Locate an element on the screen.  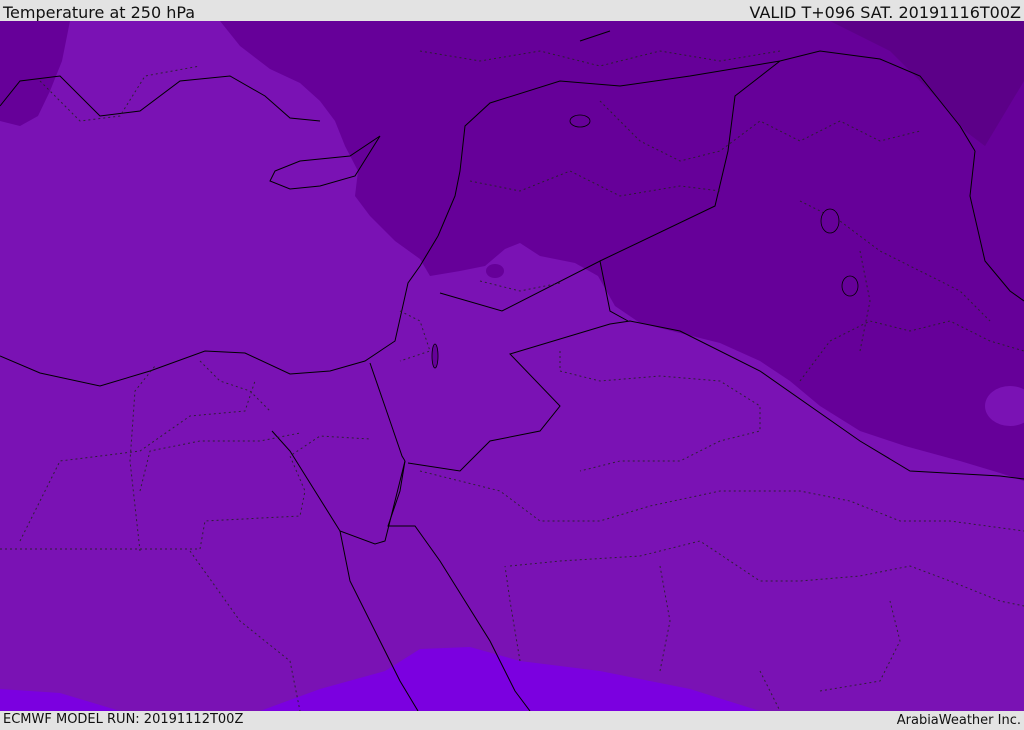
model-run: ECMWF MODEL RUN: 20191112T00Z is located at coordinates (123, 719).